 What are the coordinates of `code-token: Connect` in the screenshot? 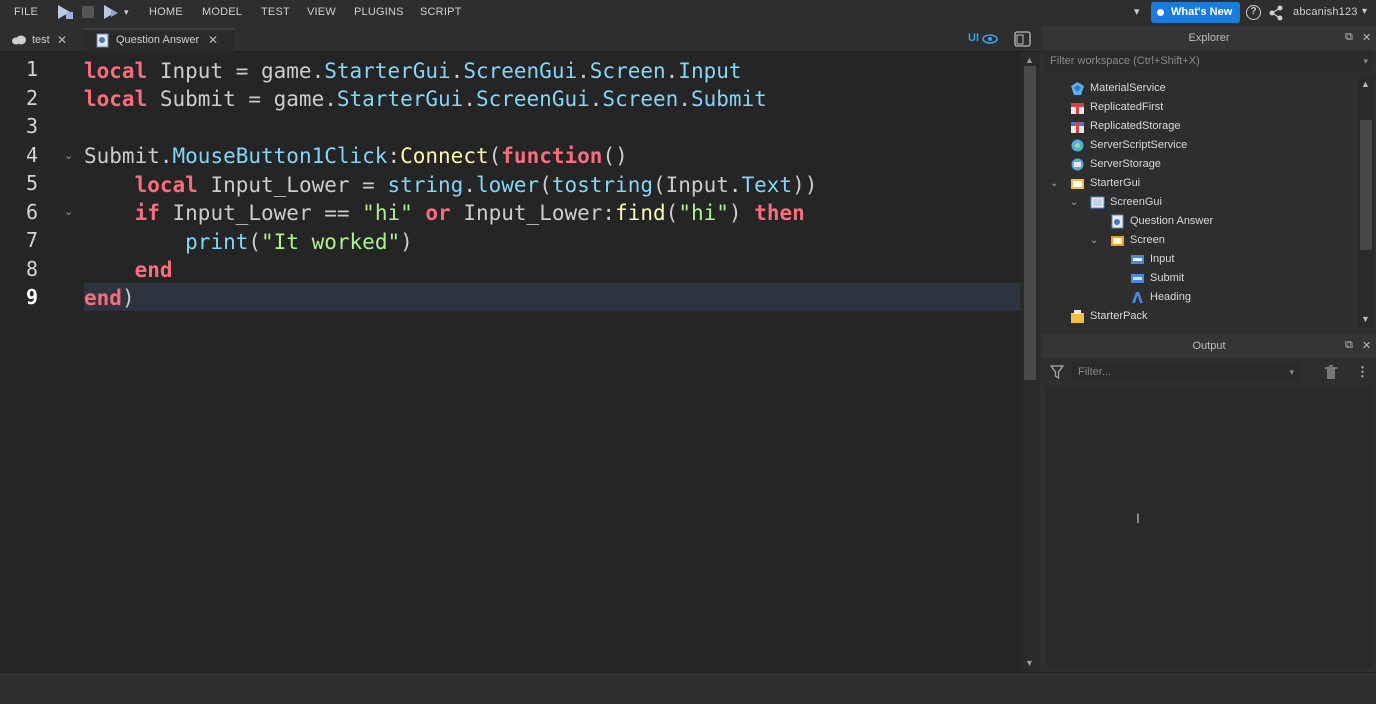 It's located at (444, 156).